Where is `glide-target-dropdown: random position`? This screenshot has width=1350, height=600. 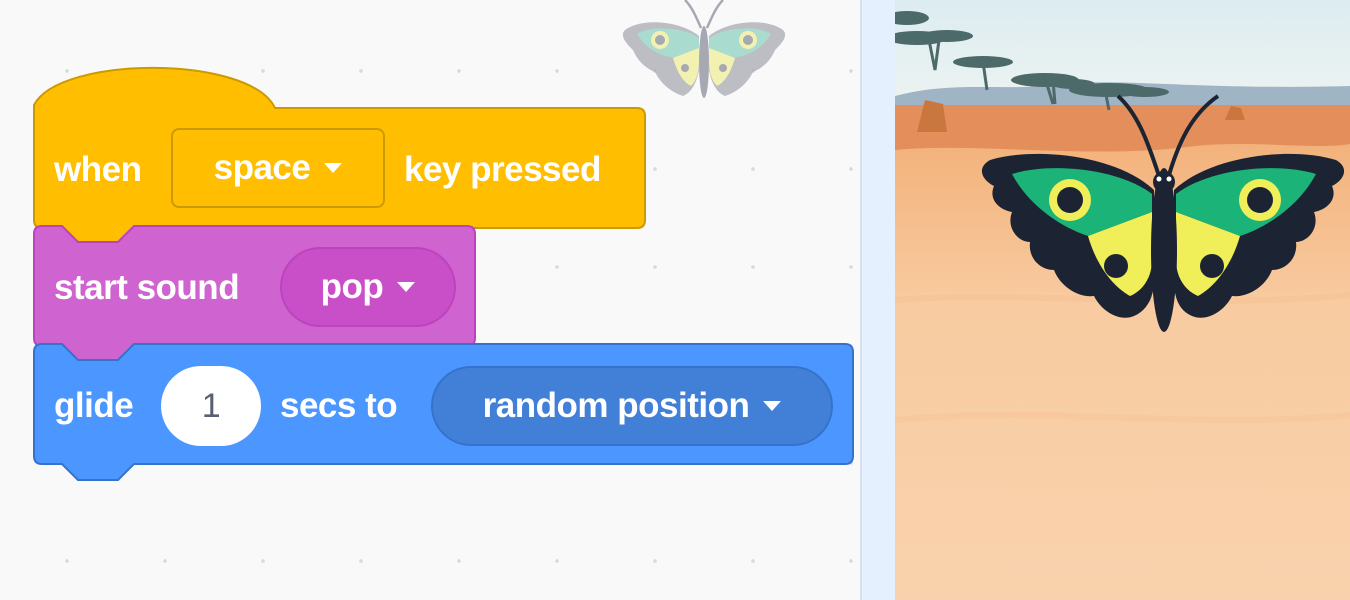
glide-target-dropdown: random position is located at coordinates (632, 406).